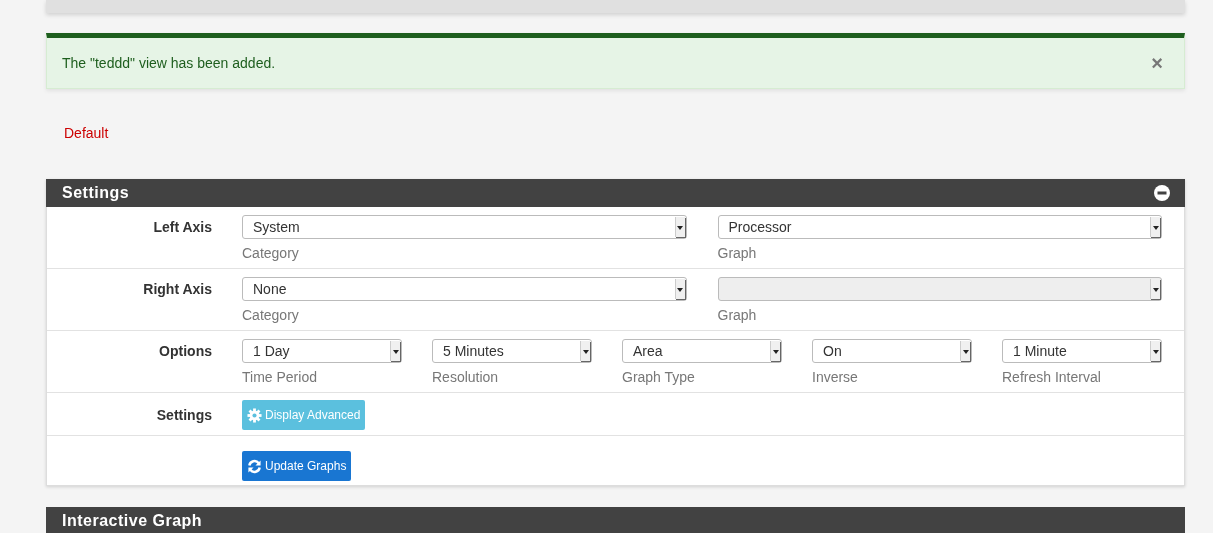 The width and height of the screenshot is (1213, 533). What do you see at coordinates (939, 227) in the screenshot?
I see `select-field: Processor` at bounding box center [939, 227].